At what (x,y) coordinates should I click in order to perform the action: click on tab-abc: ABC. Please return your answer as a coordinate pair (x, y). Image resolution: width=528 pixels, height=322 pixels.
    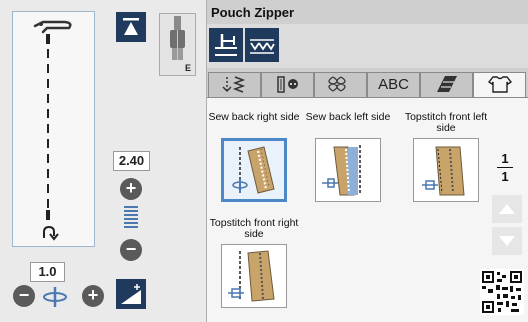
    Looking at the image, I should click on (393, 85).